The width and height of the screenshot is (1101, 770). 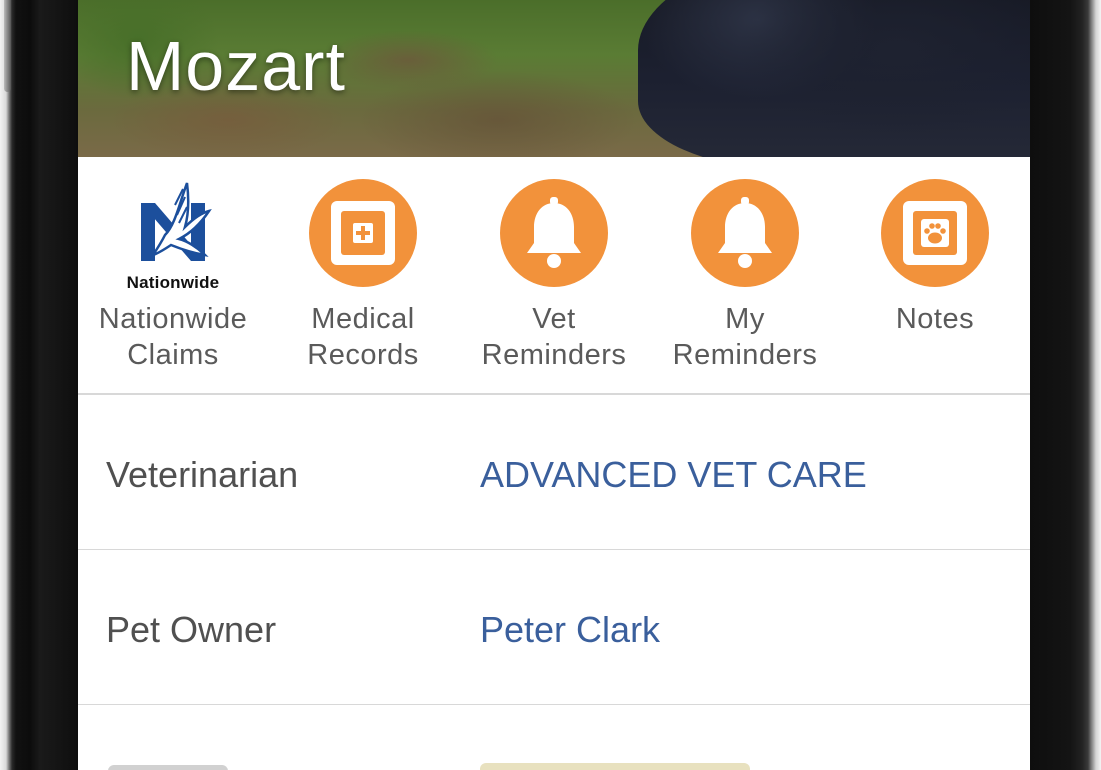 What do you see at coordinates (615, 766) in the screenshot?
I see `cut-off-row-value` at bounding box center [615, 766].